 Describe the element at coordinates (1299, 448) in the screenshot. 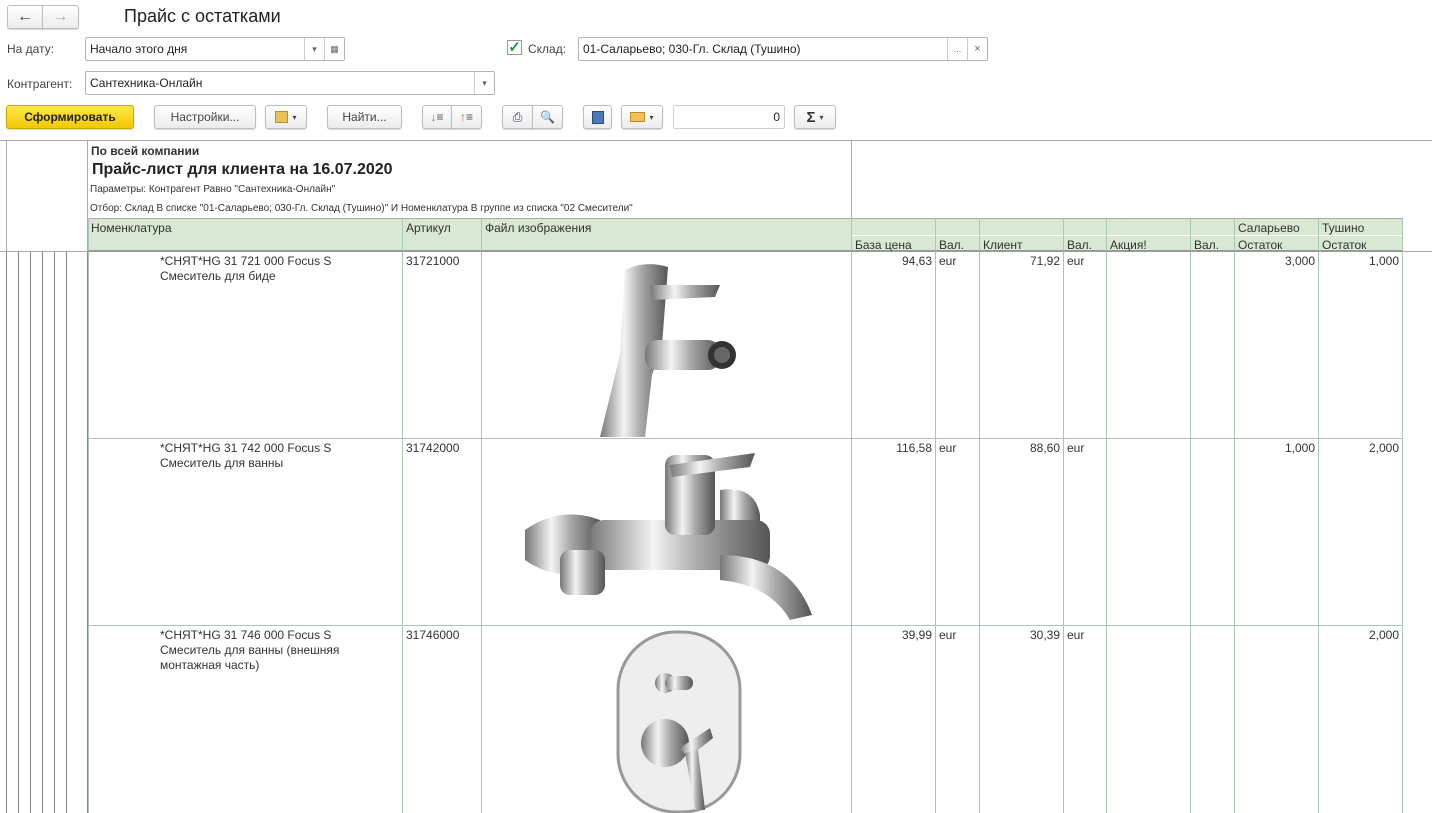

I see `stock-salaryevo: 1,000` at that location.